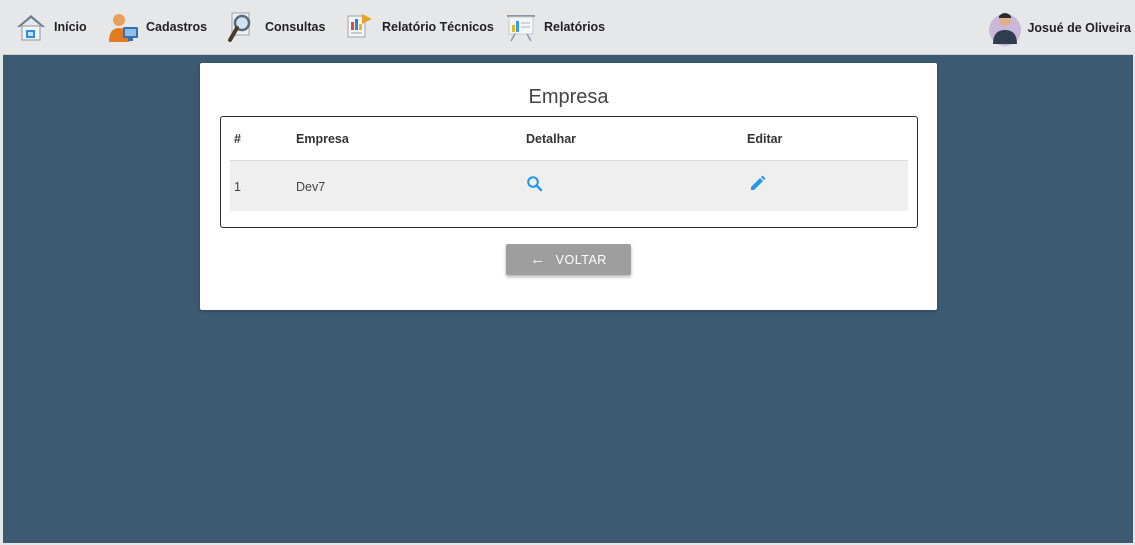  I want to click on pencil-icon, so click(757, 184).